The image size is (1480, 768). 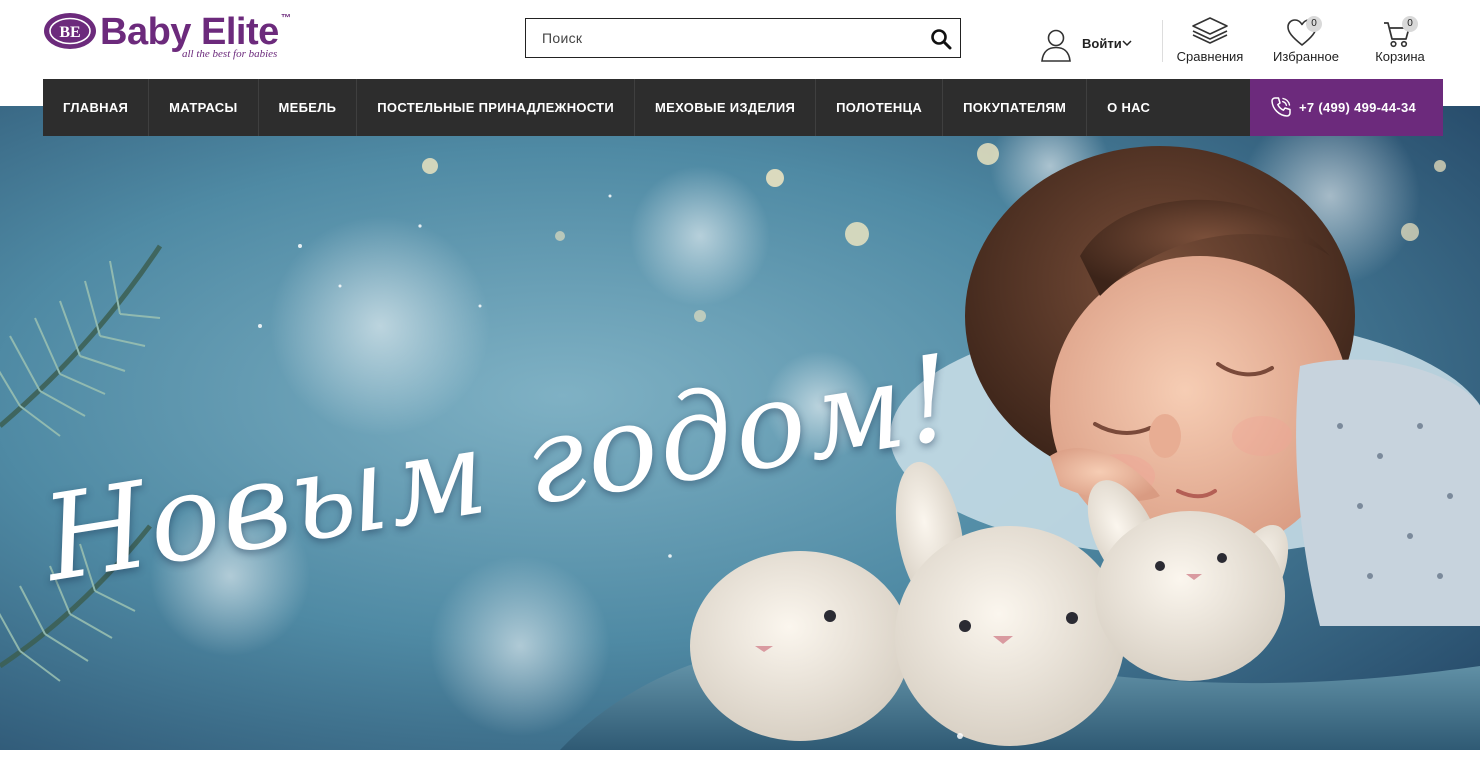 What do you see at coordinates (204, 107) in the screenshot?
I see `nav-item-mattresses: МАТРАСЫ` at bounding box center [204, 107].